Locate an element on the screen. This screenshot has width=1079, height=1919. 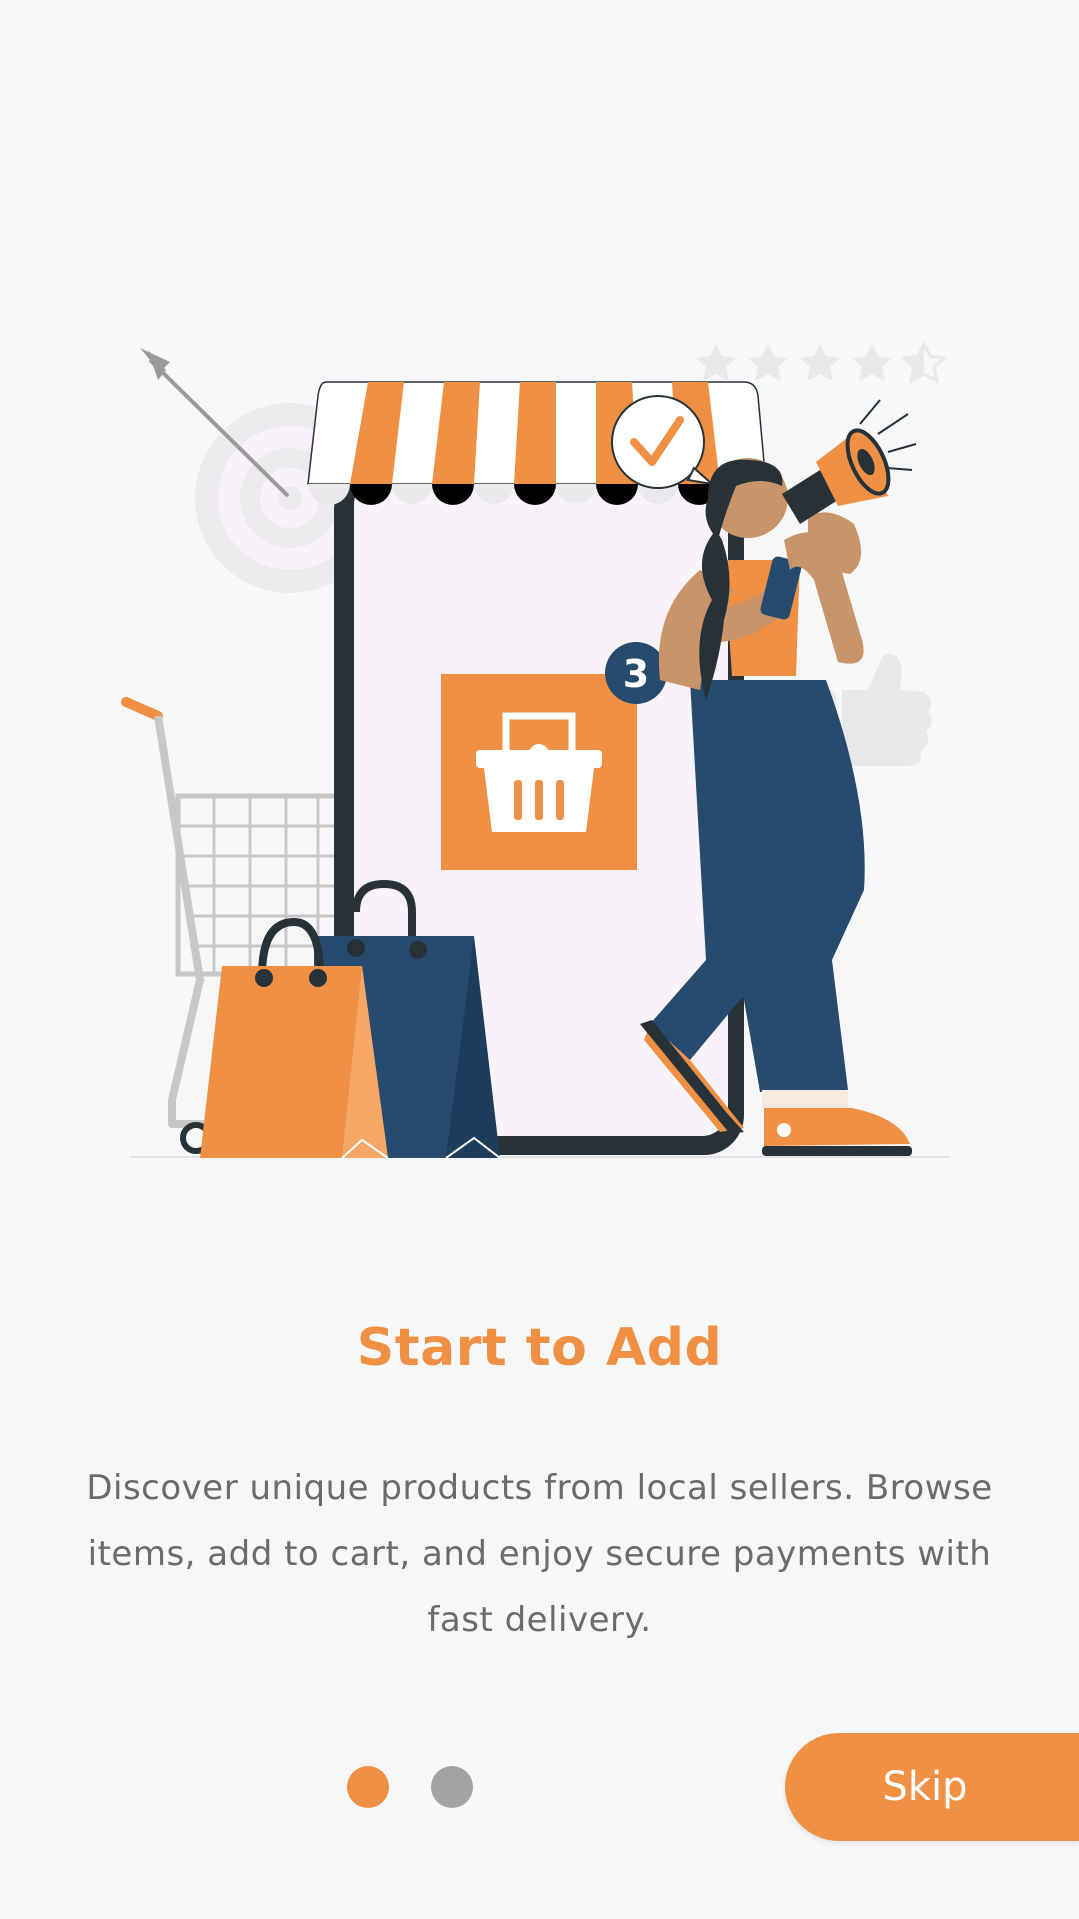
svg-text: 3 is located at coordinates (636, 674).